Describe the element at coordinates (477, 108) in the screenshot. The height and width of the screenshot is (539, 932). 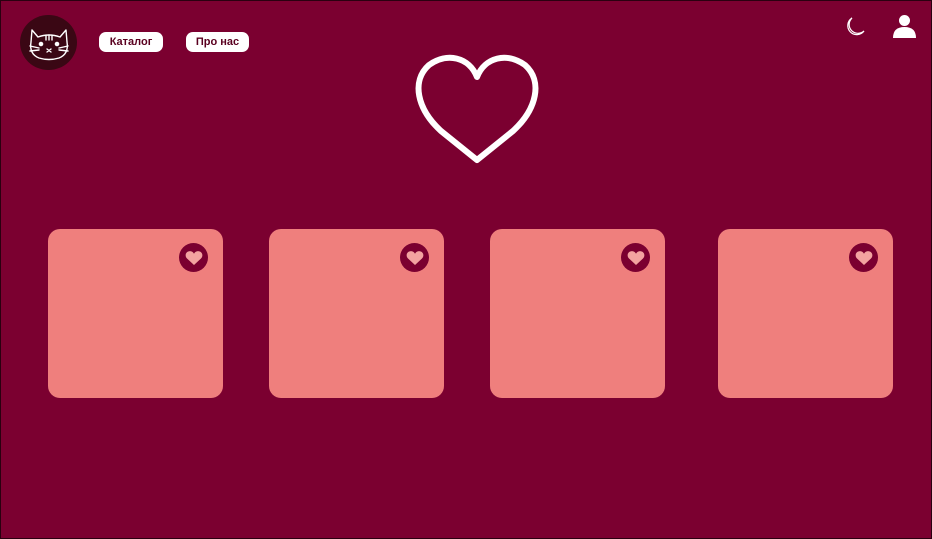
I see `heart-outline-icon` at that location.